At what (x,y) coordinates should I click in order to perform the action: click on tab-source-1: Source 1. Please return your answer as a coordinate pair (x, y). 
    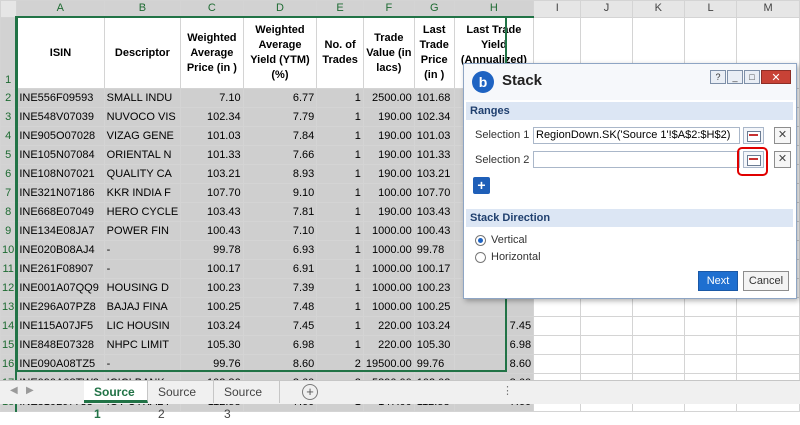
    Looking at the image, I should click on (116, 401).